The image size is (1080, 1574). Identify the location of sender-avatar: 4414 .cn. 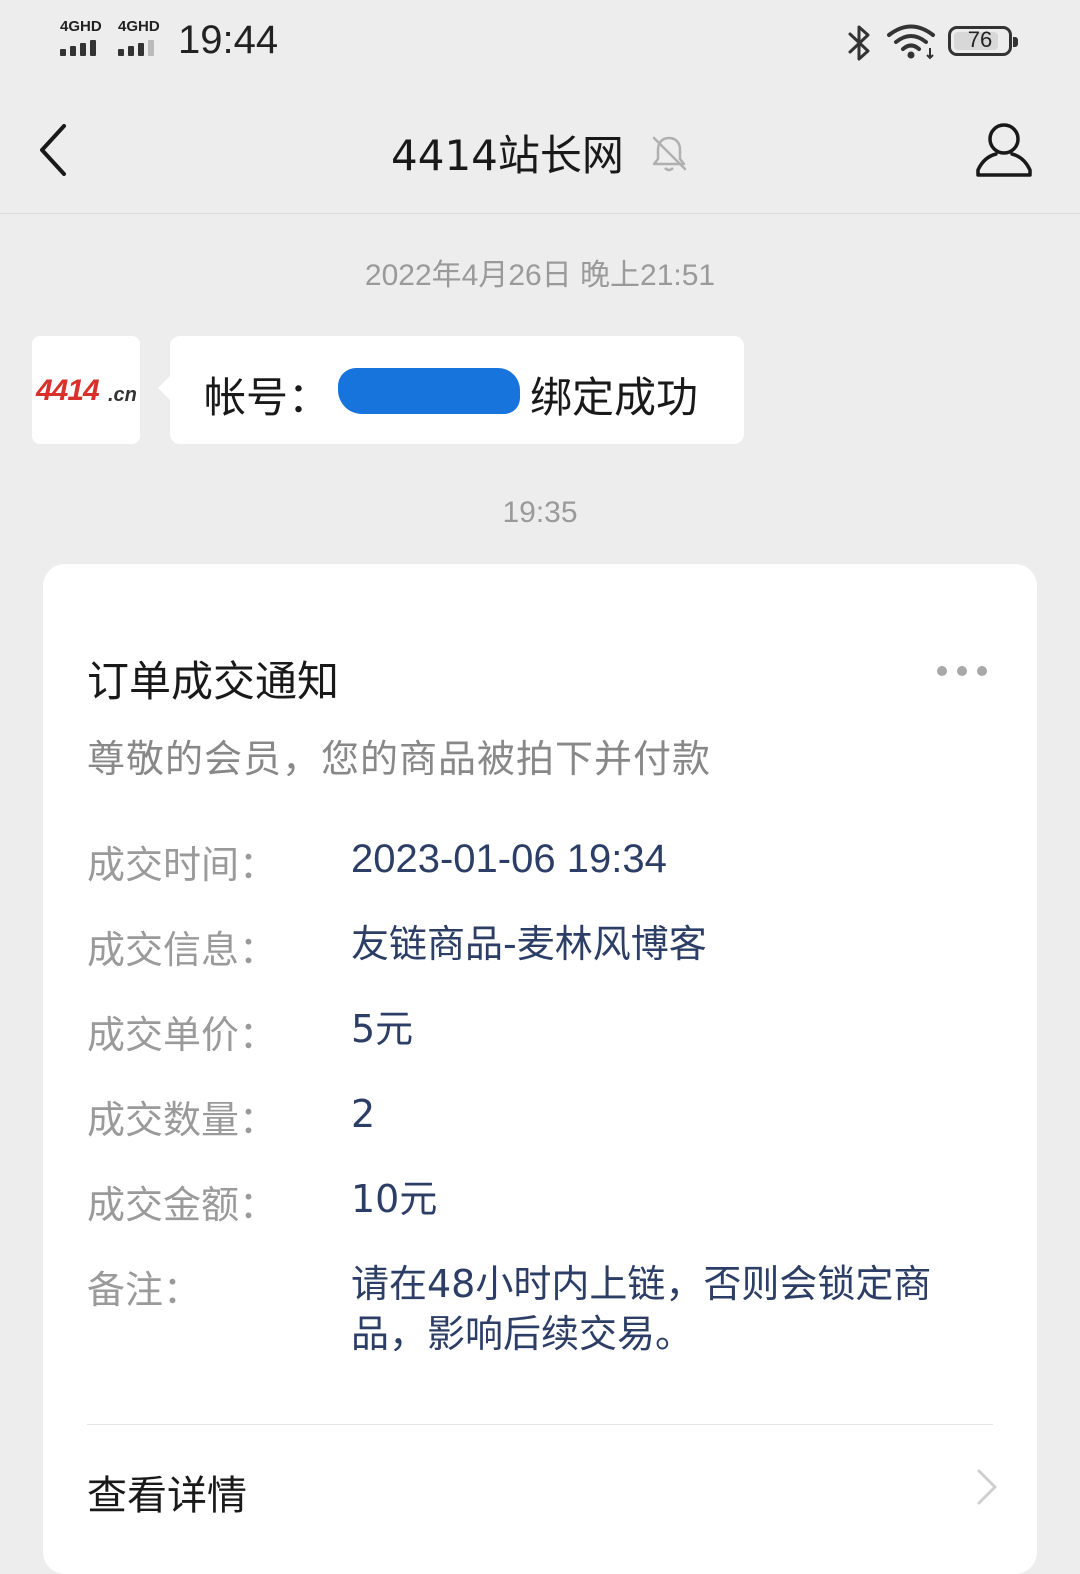
(86, 390).